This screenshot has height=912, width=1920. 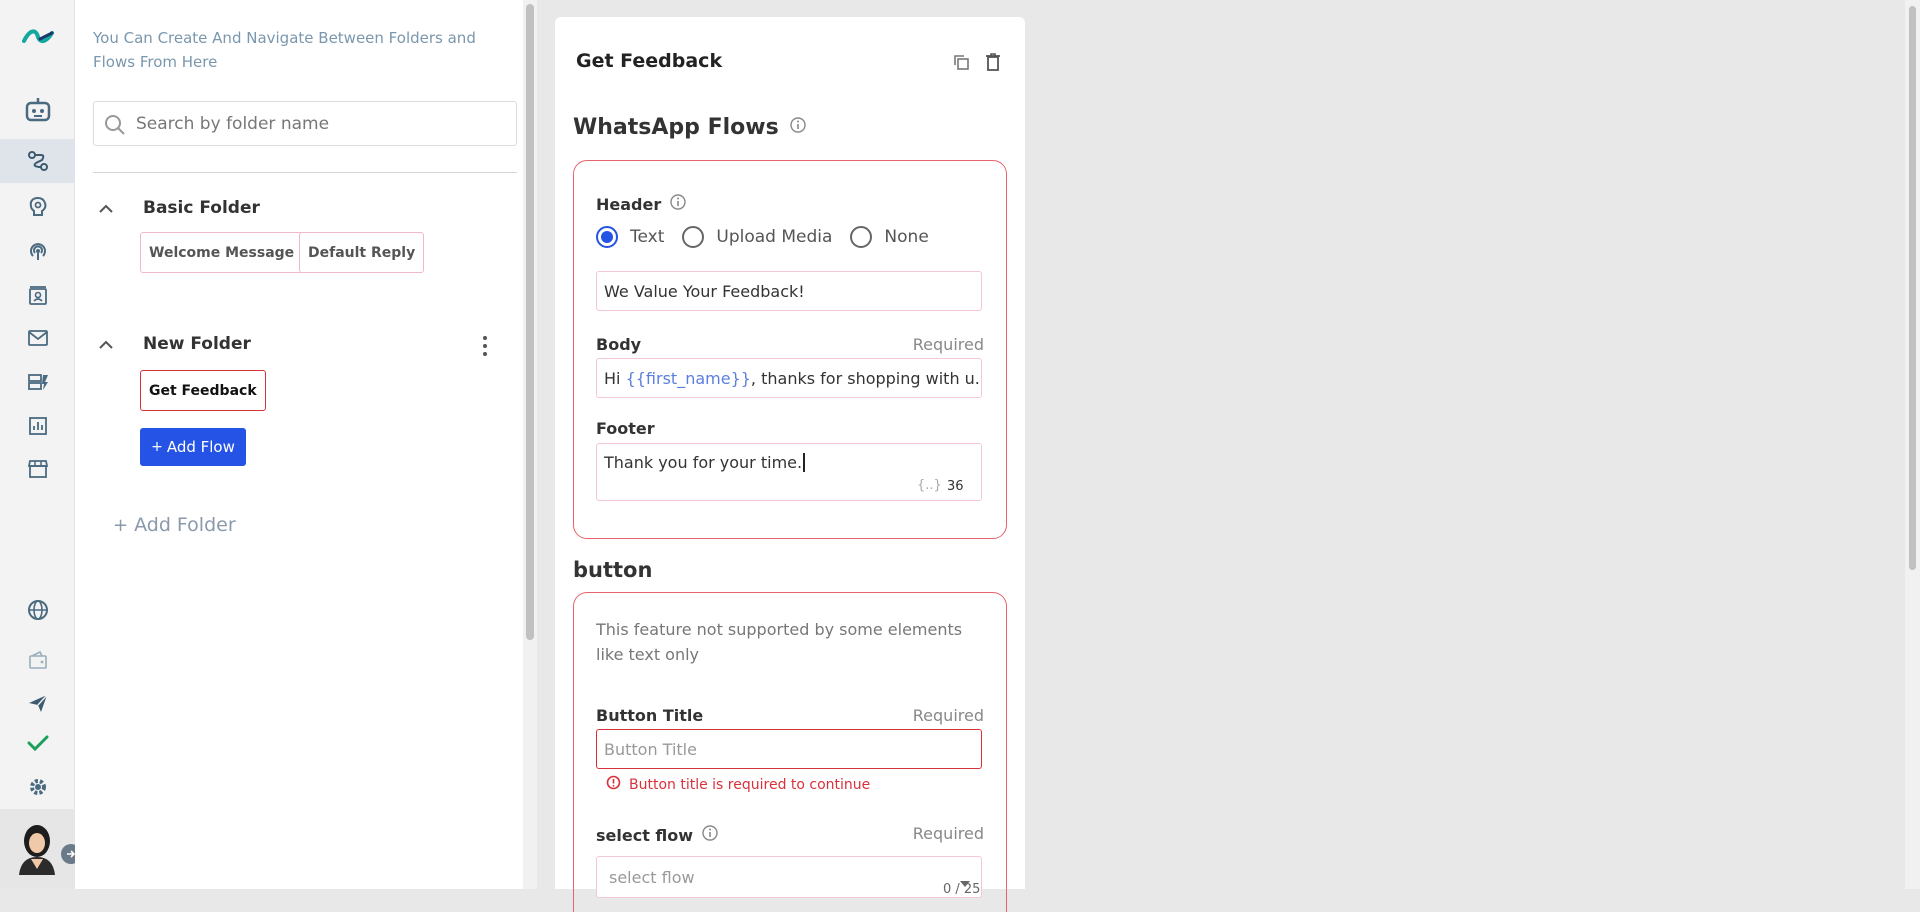 I want to click on header-type-radio-group: Text Upload Media None, so click(x=771, y=237).